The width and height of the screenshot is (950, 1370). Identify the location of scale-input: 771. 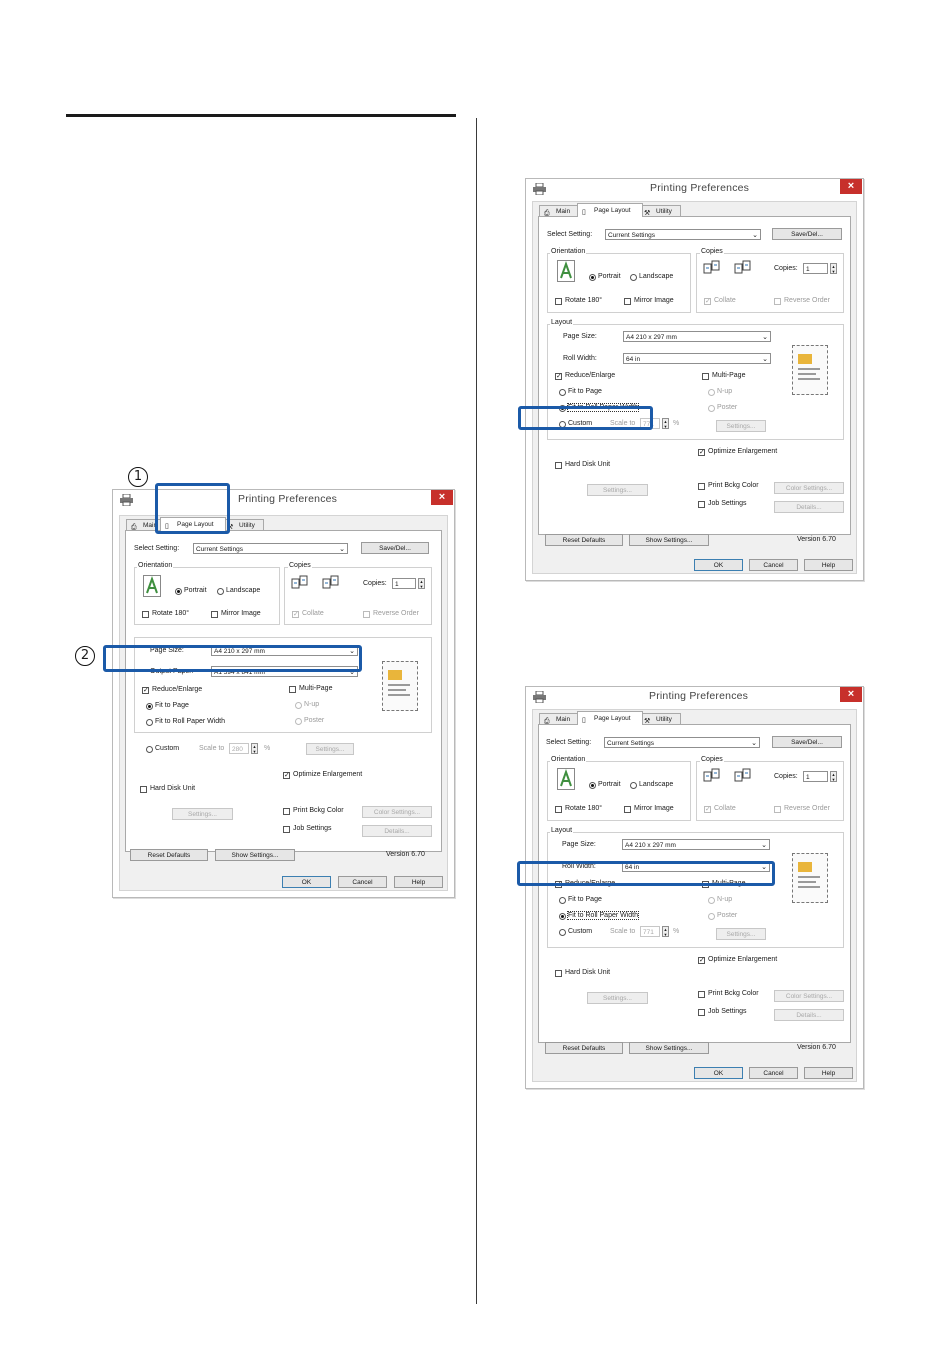
(650, 931).